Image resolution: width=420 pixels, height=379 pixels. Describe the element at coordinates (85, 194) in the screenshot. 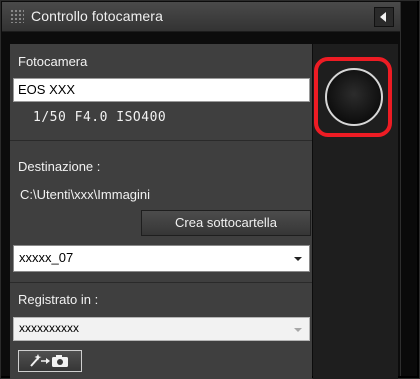

I see `destination-path: C:\Utenti\xxx\Immagini` at that location.